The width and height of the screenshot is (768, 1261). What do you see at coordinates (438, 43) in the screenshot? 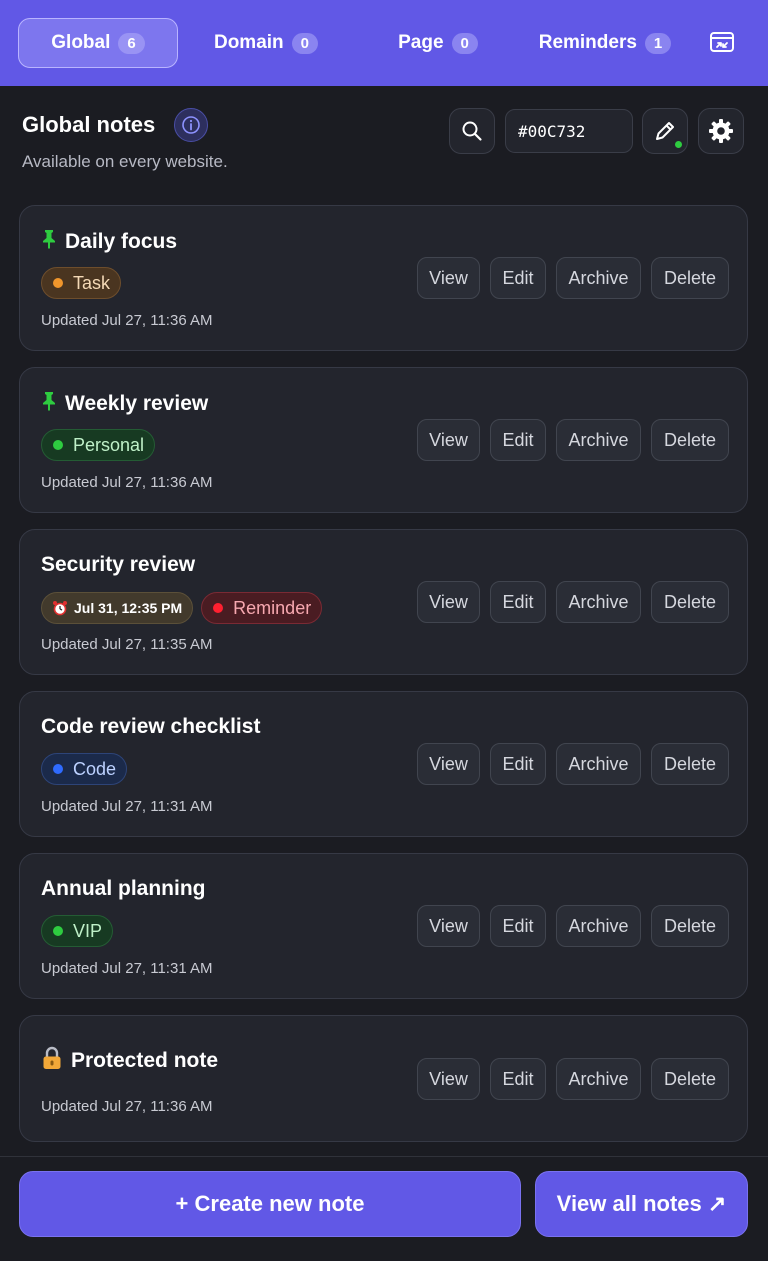
I see `tab-page: Page 0` at bounding box center [438, 43].